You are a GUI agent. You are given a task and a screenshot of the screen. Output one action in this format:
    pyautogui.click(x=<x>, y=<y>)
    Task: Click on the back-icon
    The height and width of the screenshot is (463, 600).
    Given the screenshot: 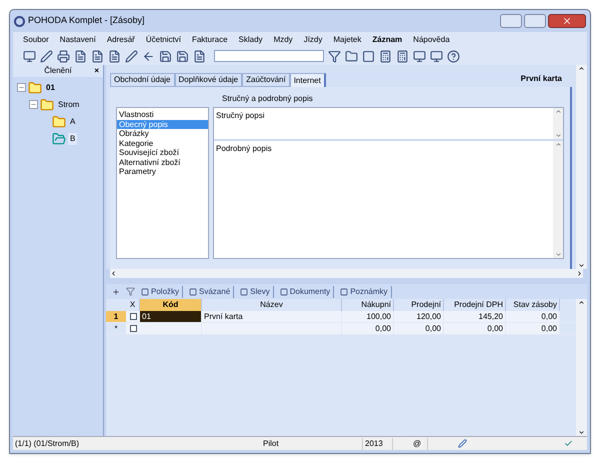 What is the action you would take?
    pyautogui.click(x=148, y=56)
    